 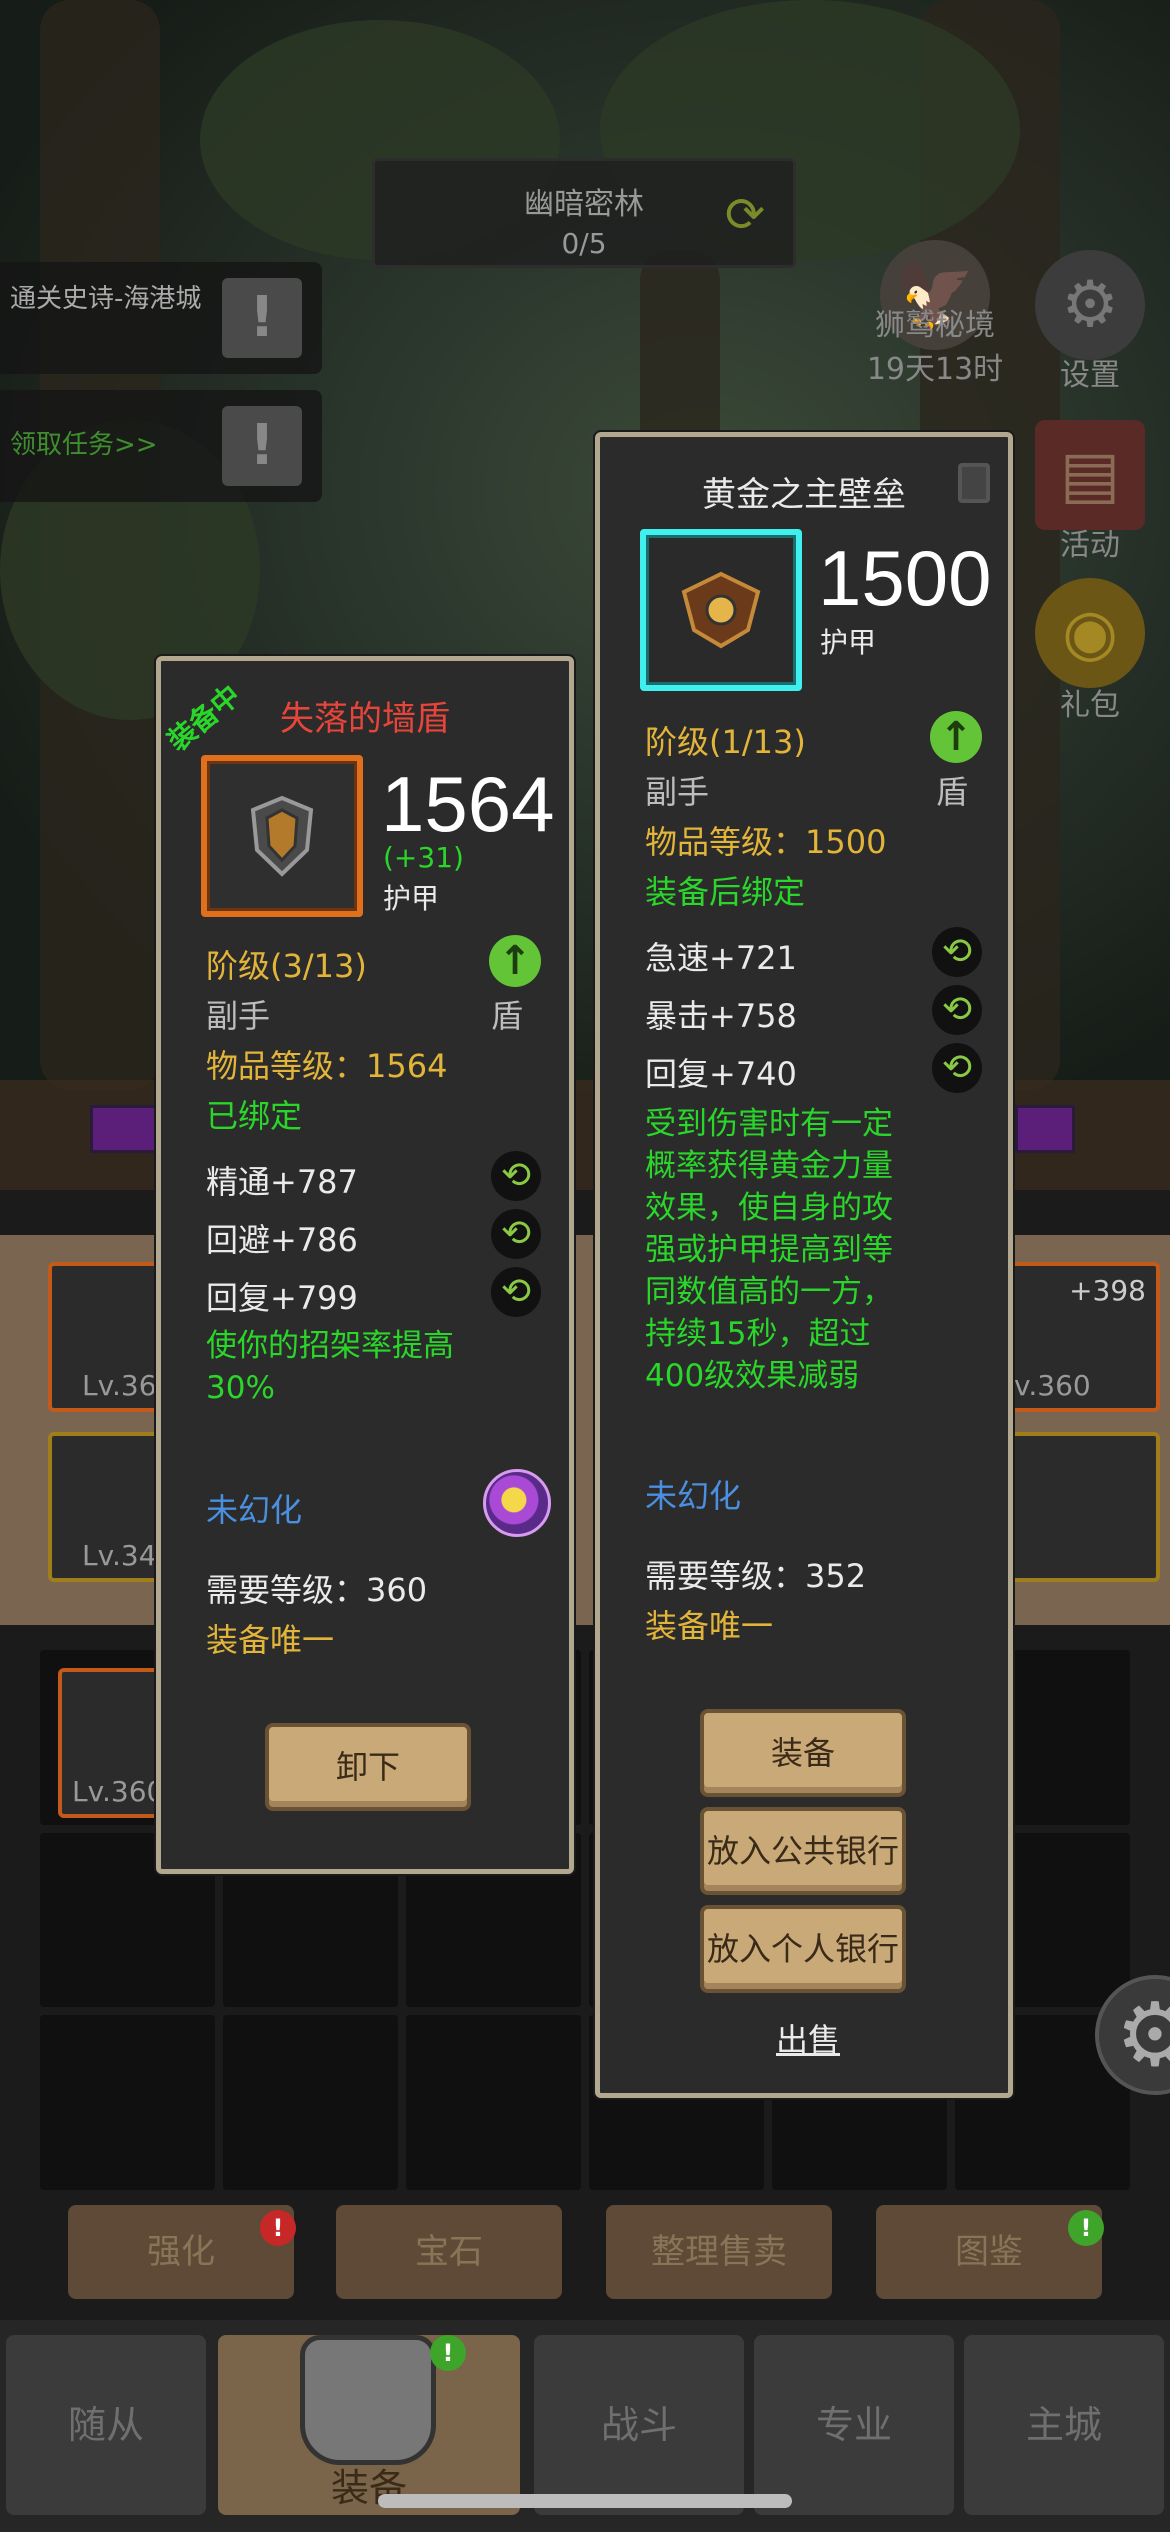 I want to click on effect-line: 受到伤害时有一定, so click(x=769, y=1124).